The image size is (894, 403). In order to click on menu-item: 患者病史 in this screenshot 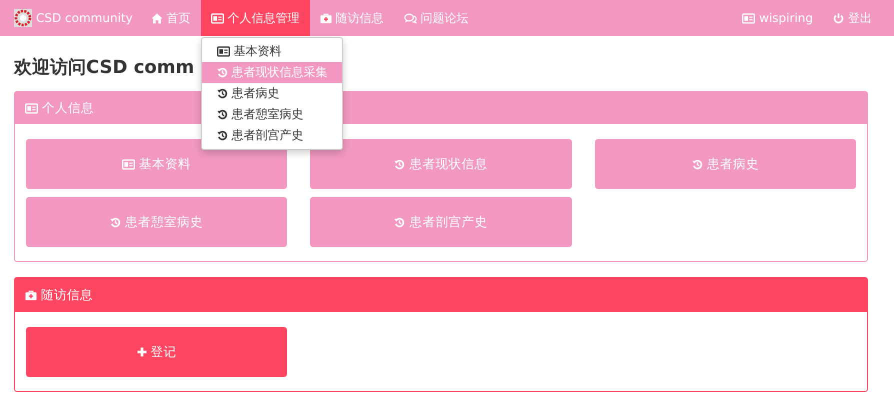, I will do `click(272, 93)`.